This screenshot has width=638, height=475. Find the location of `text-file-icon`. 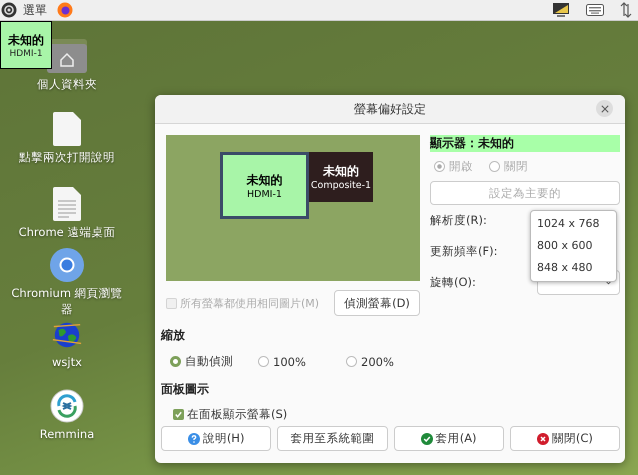

text-file-icon is located at coordinates (67, 204).